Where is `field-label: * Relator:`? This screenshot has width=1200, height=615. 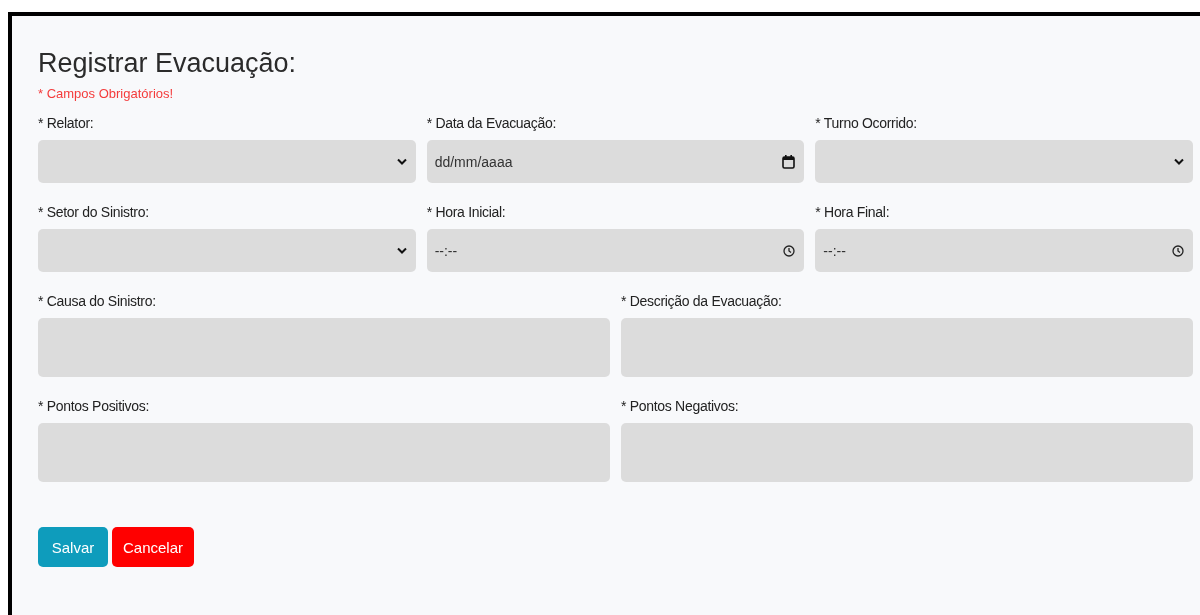 field-label: * Relator: is located at coordinates (66, 123).